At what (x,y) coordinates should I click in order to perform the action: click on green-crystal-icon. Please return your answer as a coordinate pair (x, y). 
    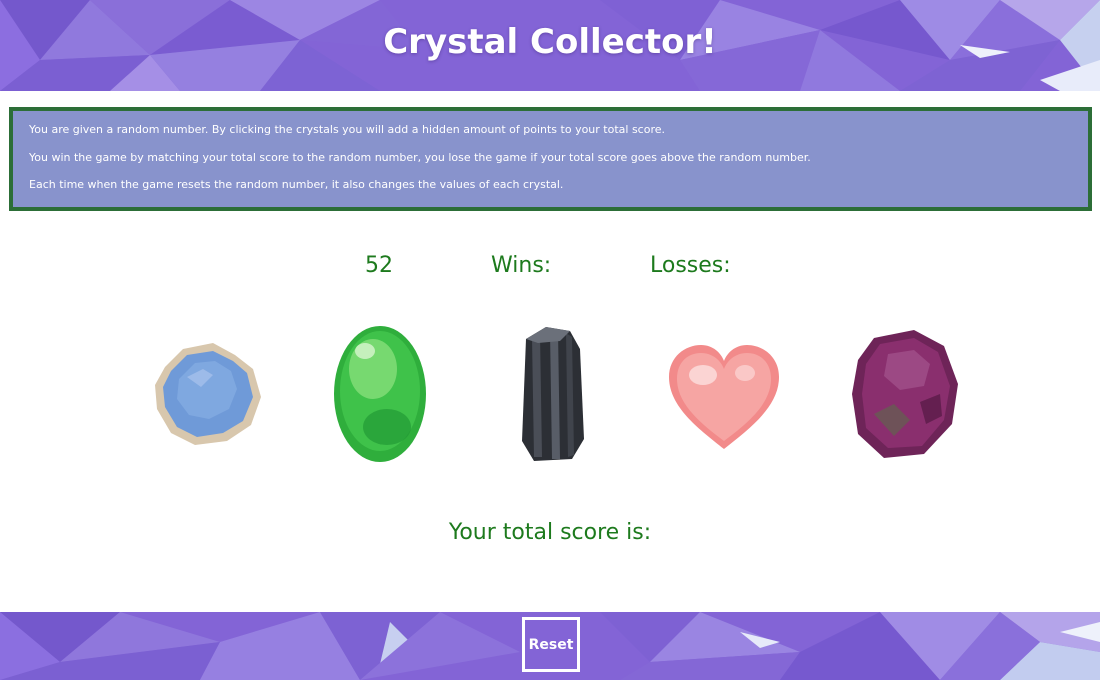
    Looking at the image, I should click on (380, 394).